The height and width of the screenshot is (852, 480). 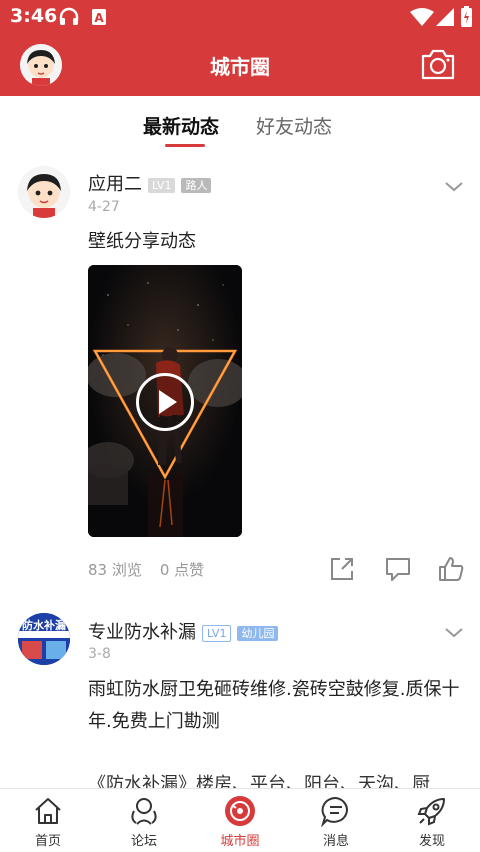 I want to click on title-badge: 路人, so click(x=196, y=185).